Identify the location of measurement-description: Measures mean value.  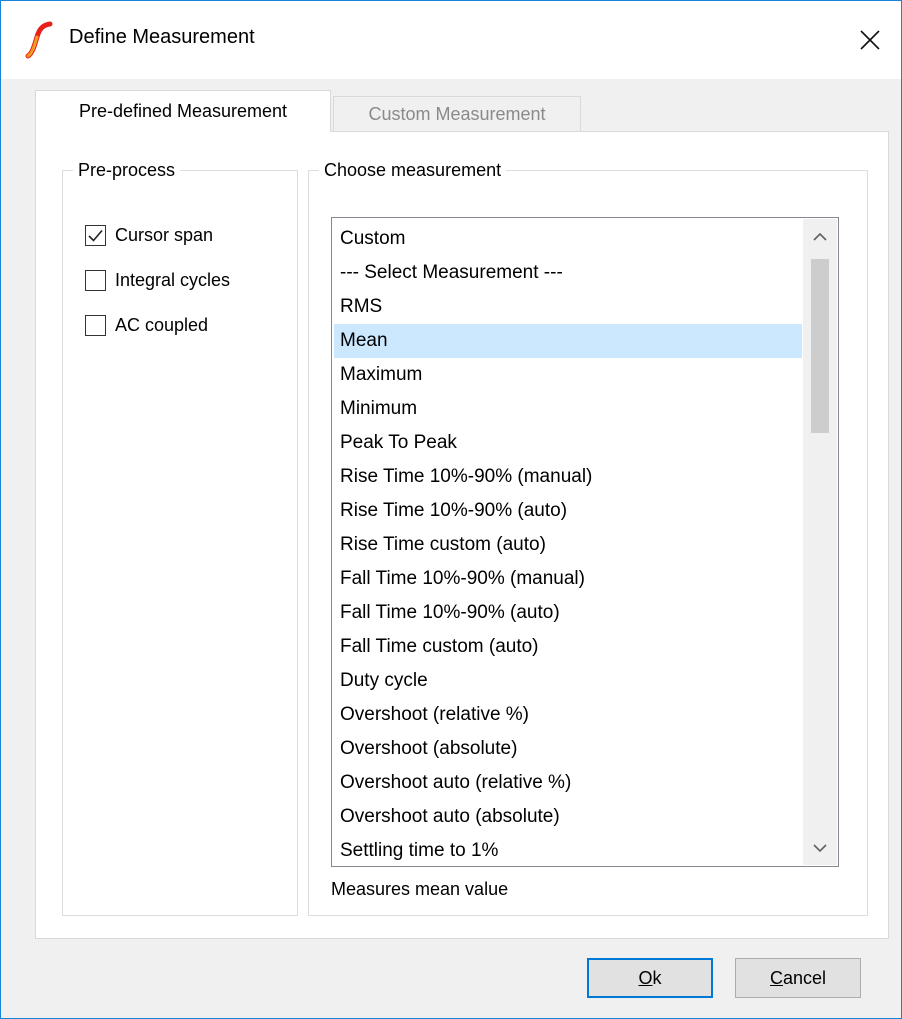
(420, 889).